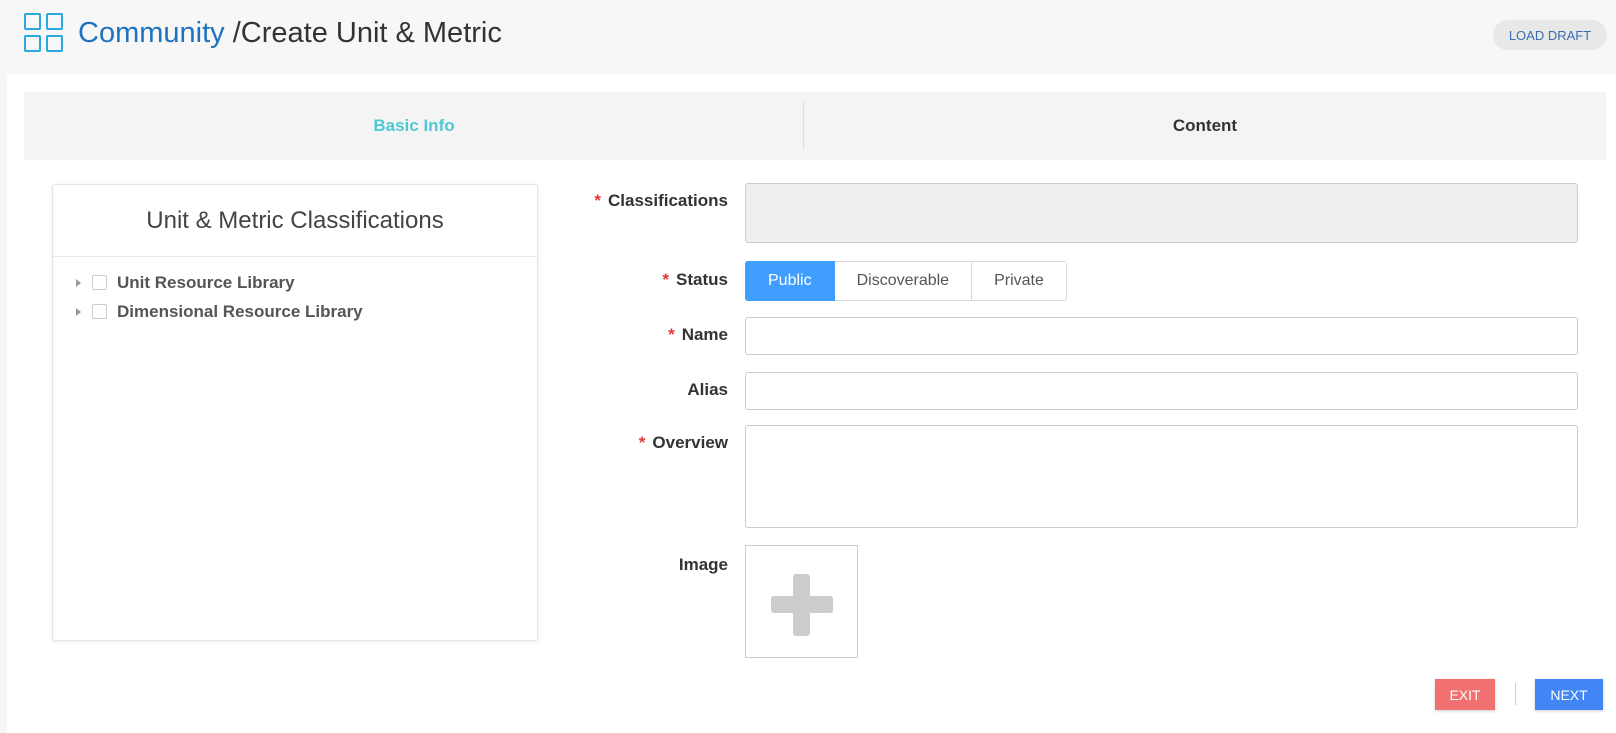 This screenshot has width=1616, height=733. What do you see at coordinates (1569, 694) in the screenshot?
I see `next-button: NEXT` at bounding box center [1569, 694].